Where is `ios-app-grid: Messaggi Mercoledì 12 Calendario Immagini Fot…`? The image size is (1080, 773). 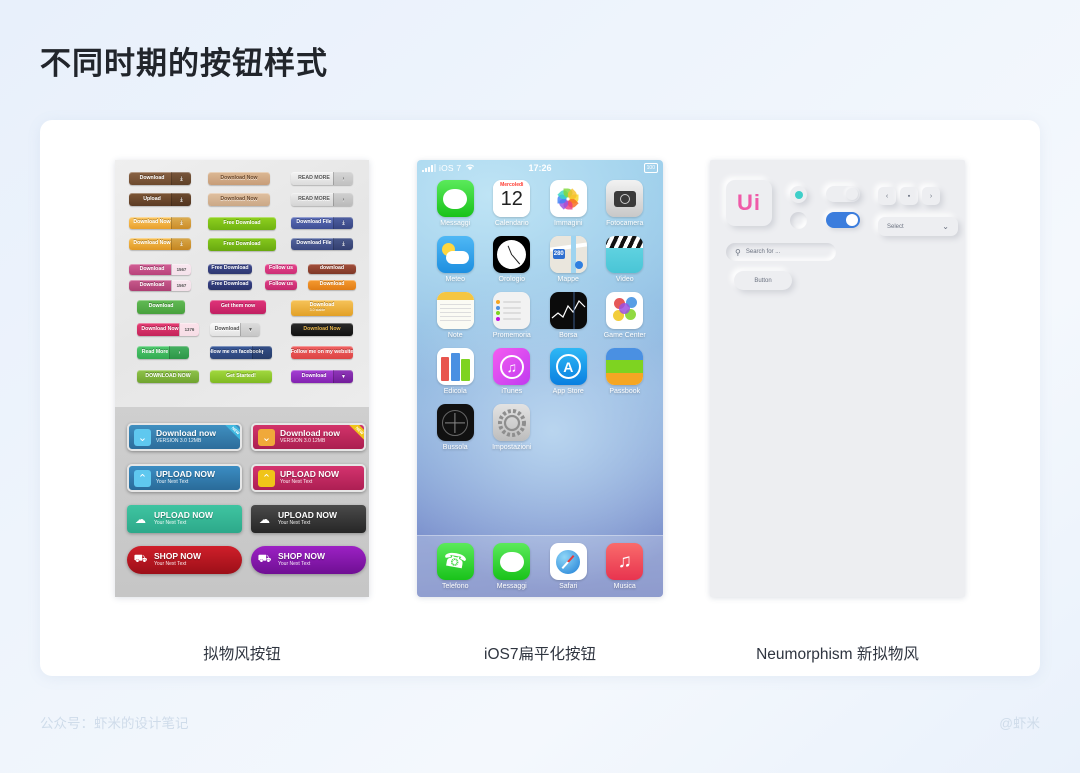
ios-app-grid: Messaggi Mercoledì 12 Calendario Immagini Fot… is located at coordinates (540, 315).